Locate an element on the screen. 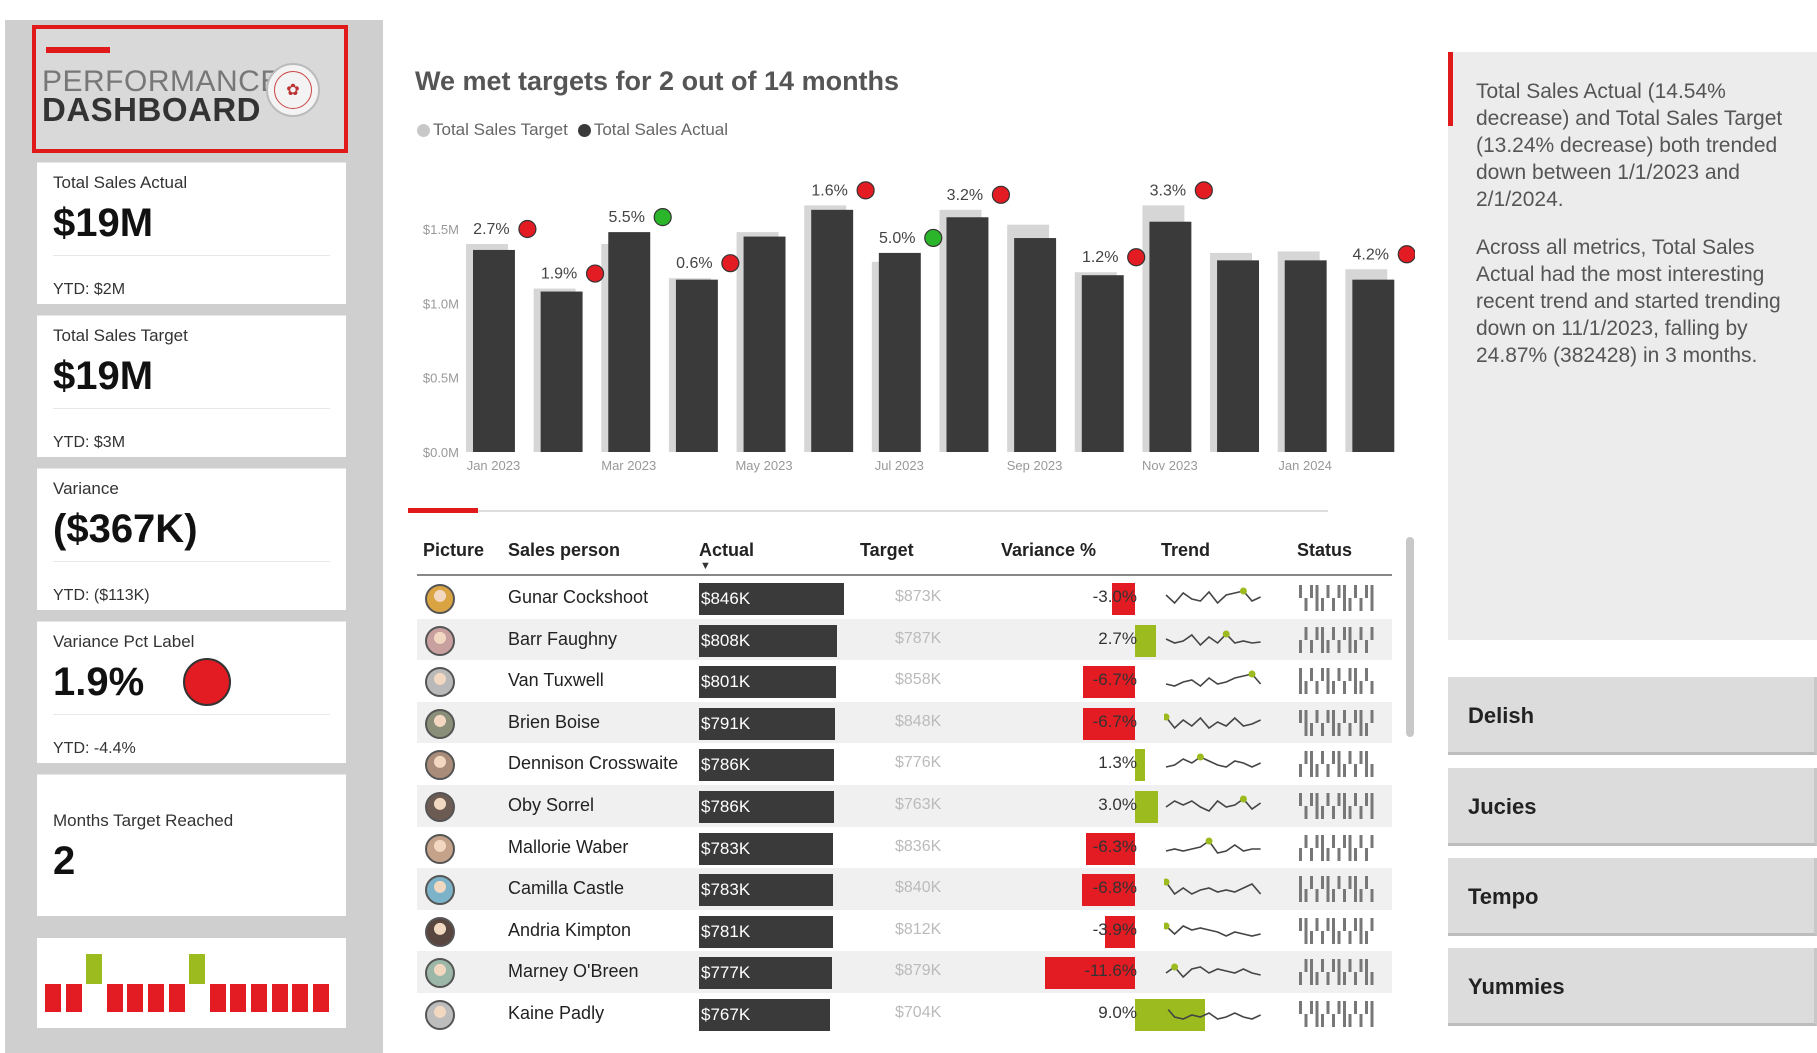 The height and width of the screenshot is (1053, 1817). table-row: Dennison Crosswaite $786K $776K 1.3% is located at coordinates (904, 764).